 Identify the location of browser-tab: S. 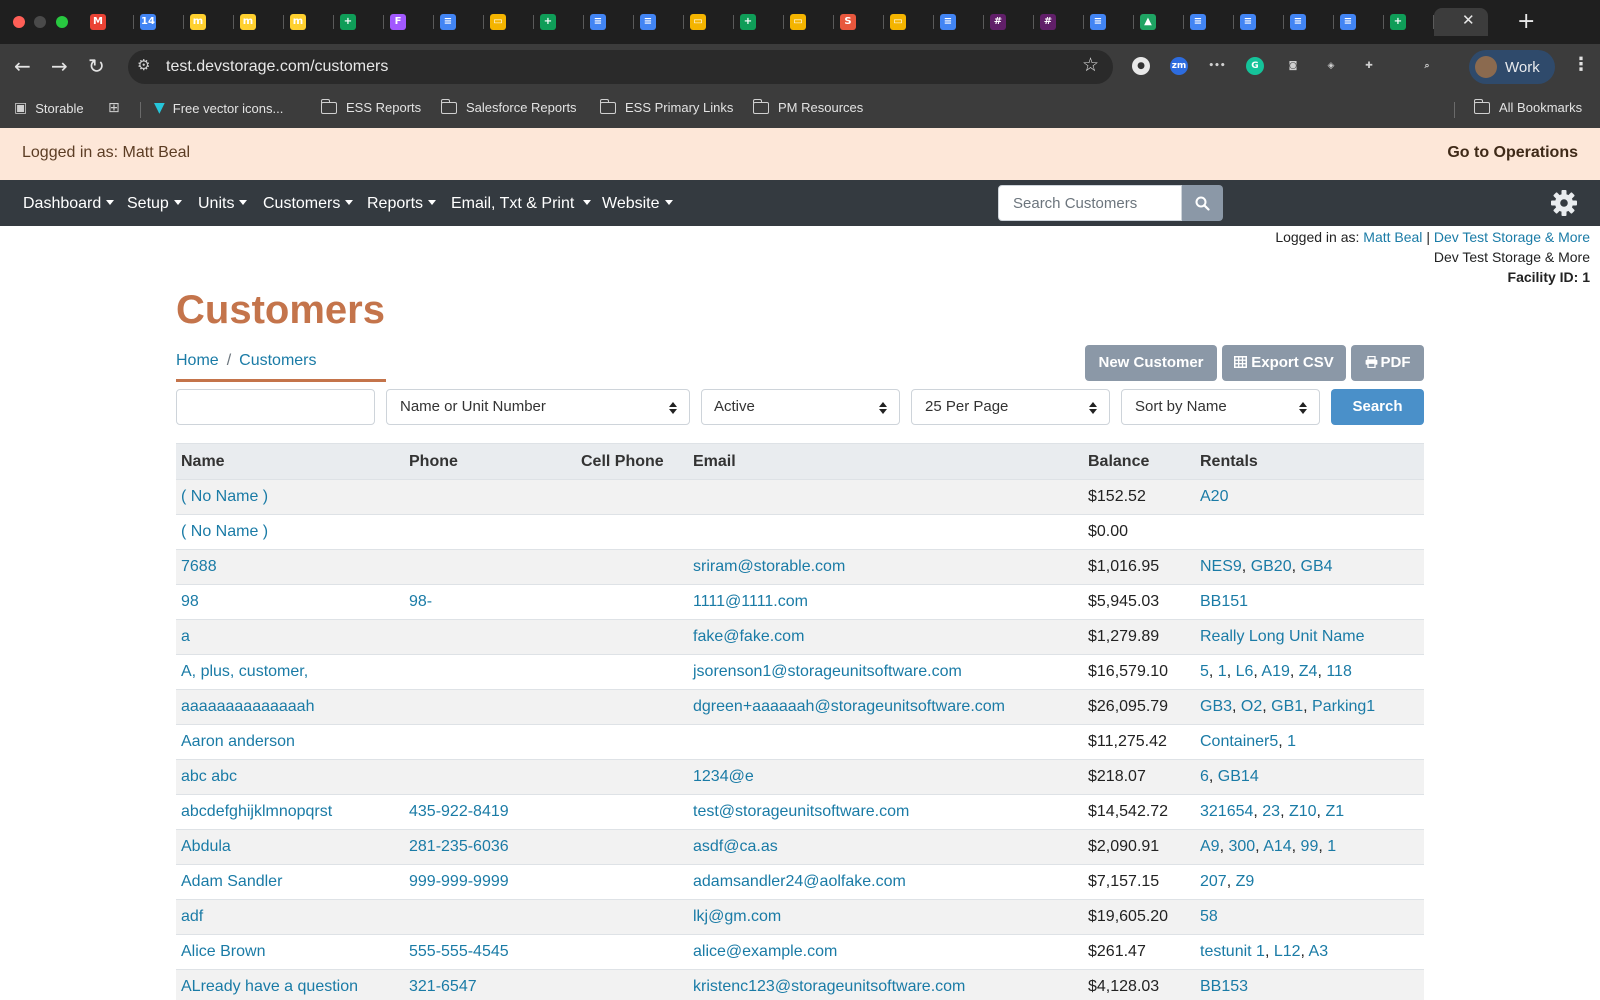
(859, 22).